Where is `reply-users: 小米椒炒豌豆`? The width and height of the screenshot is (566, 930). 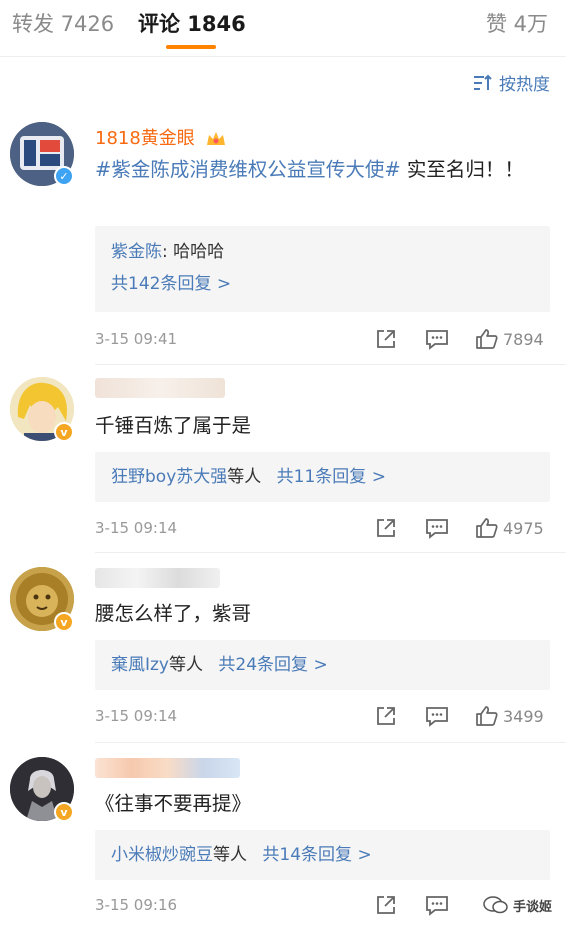 reply-users: 小米椒炒豌豆 is located at coordinates (162, 855).